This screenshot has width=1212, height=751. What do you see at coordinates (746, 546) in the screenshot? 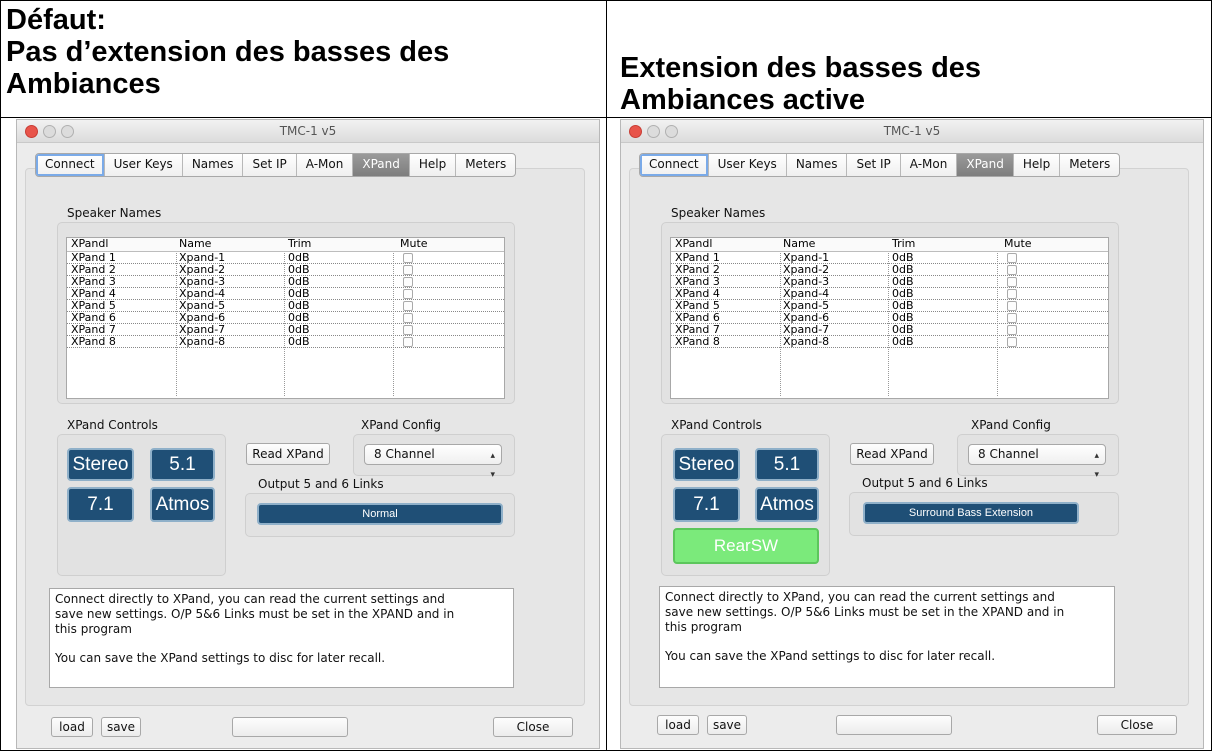
I see `rearsw-button: RearSW` at bounding box center [746, 546].